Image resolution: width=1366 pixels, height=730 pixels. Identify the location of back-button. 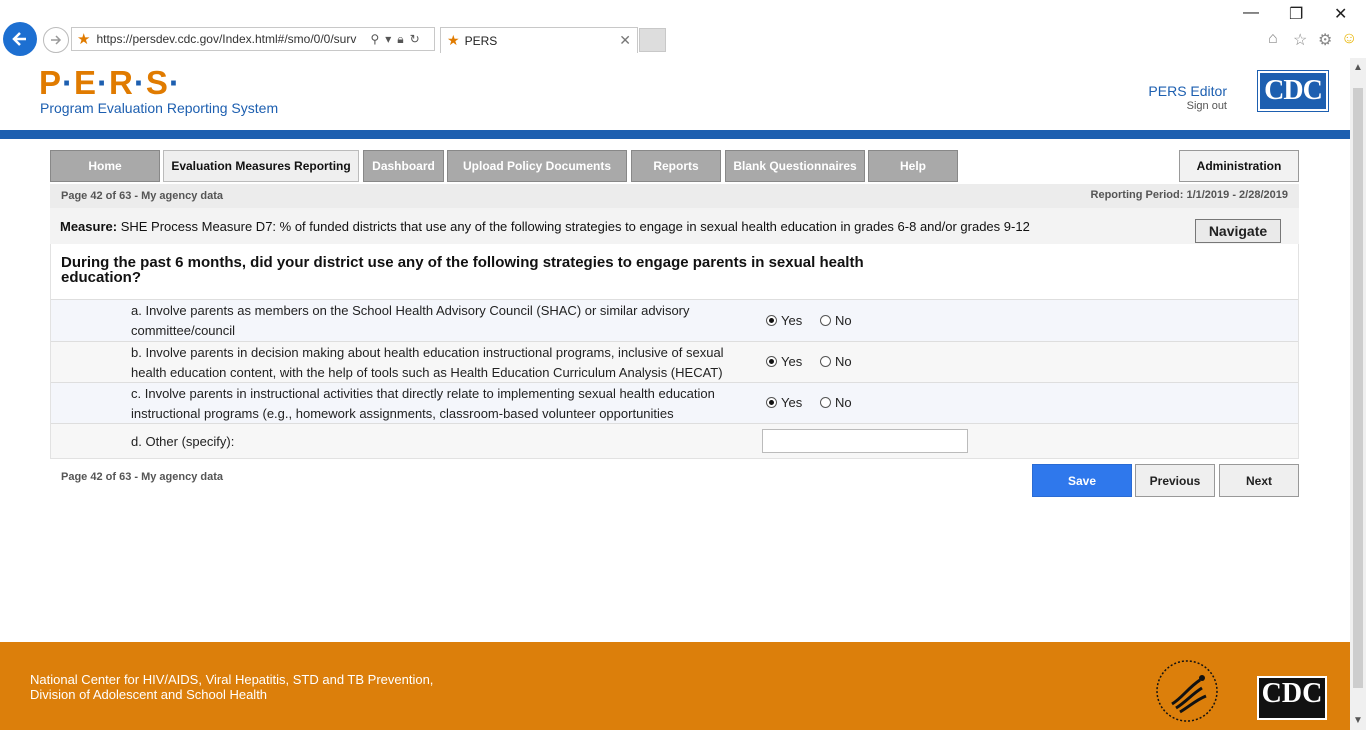
(20, 39).